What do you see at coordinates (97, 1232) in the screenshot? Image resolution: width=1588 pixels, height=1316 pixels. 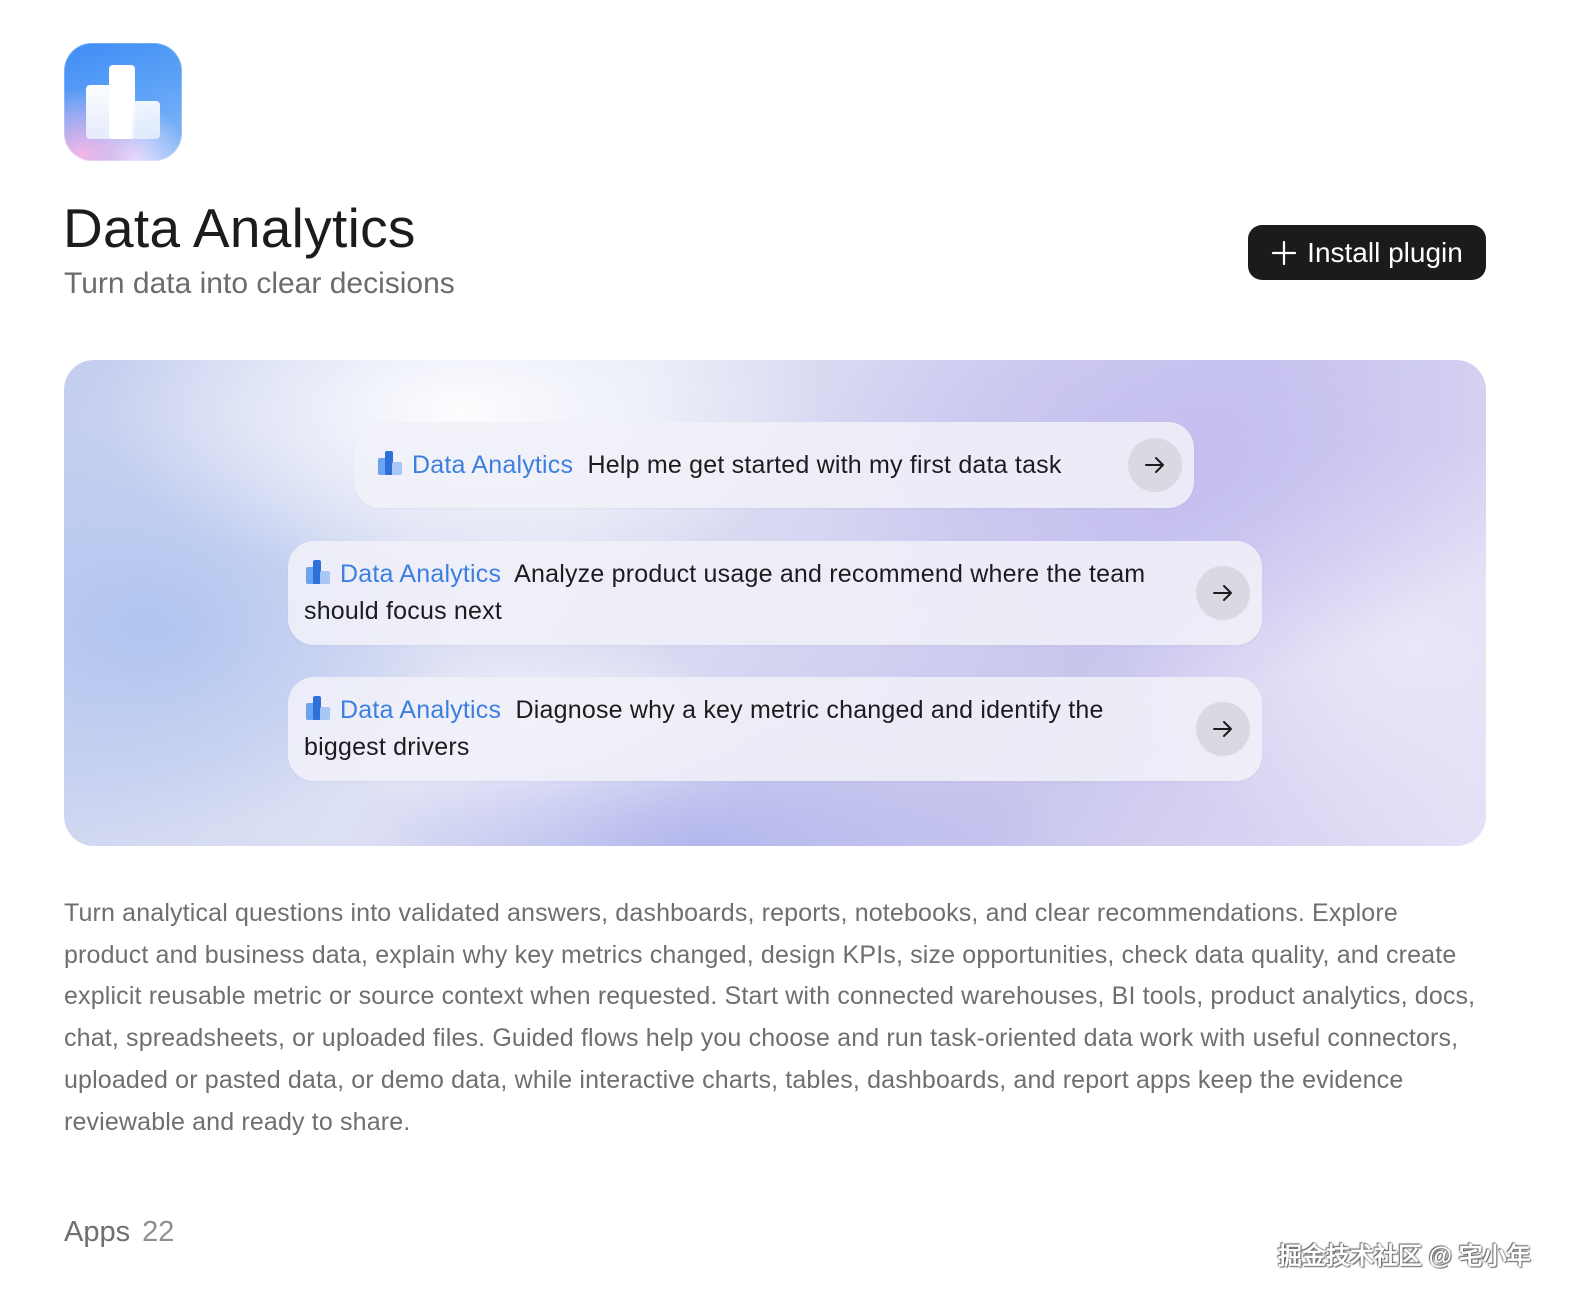 I see `apps-label: Apps` at bounding box center [97, 1232].